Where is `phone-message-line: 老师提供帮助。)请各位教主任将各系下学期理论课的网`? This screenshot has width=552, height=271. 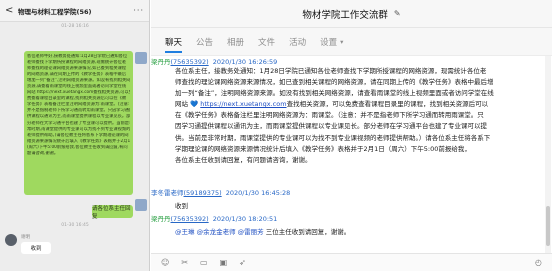 phone-message-line: 老师提供帮助。)请各位教主任将各系下学期理论课的网 is located at coordinates (78, 135).